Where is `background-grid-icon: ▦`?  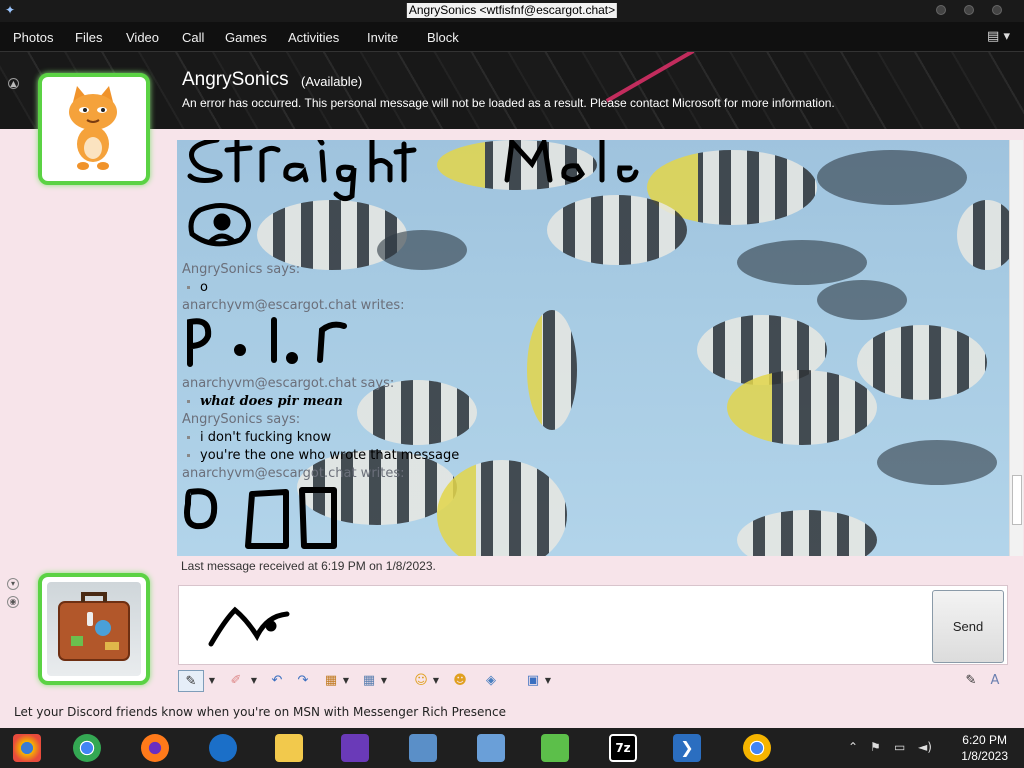
background-grid-icon: ▦ is located at coordinates (369, 681).